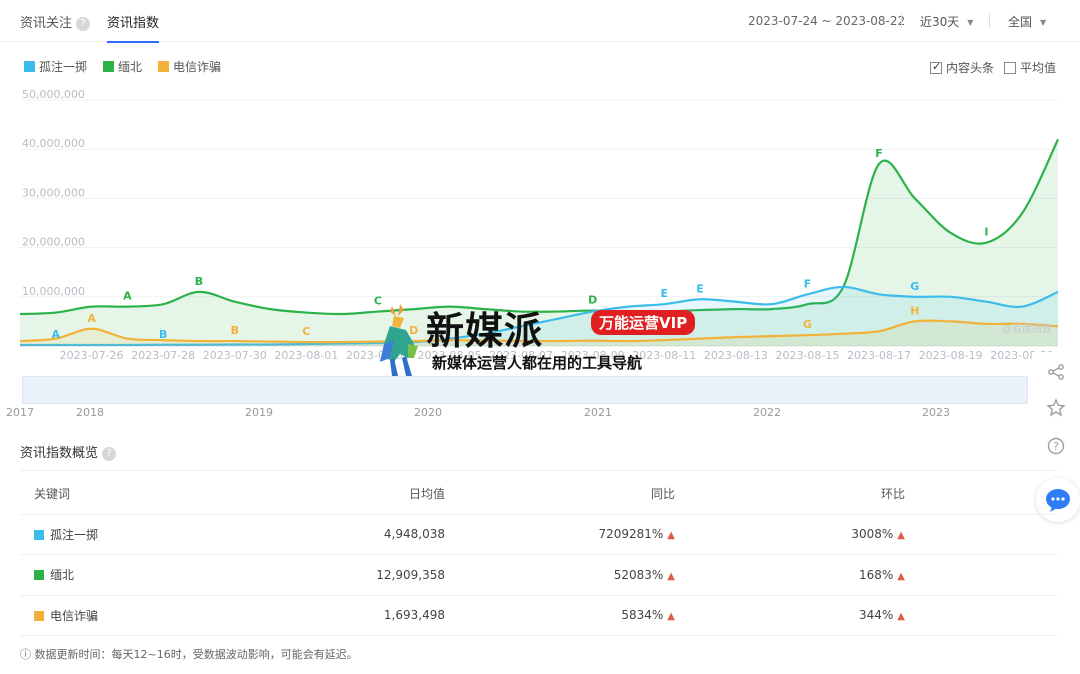  Describe the element at coordinates (807, 355) in the screenshot. I see `x-tick-label: 2023-08-15` at that location.